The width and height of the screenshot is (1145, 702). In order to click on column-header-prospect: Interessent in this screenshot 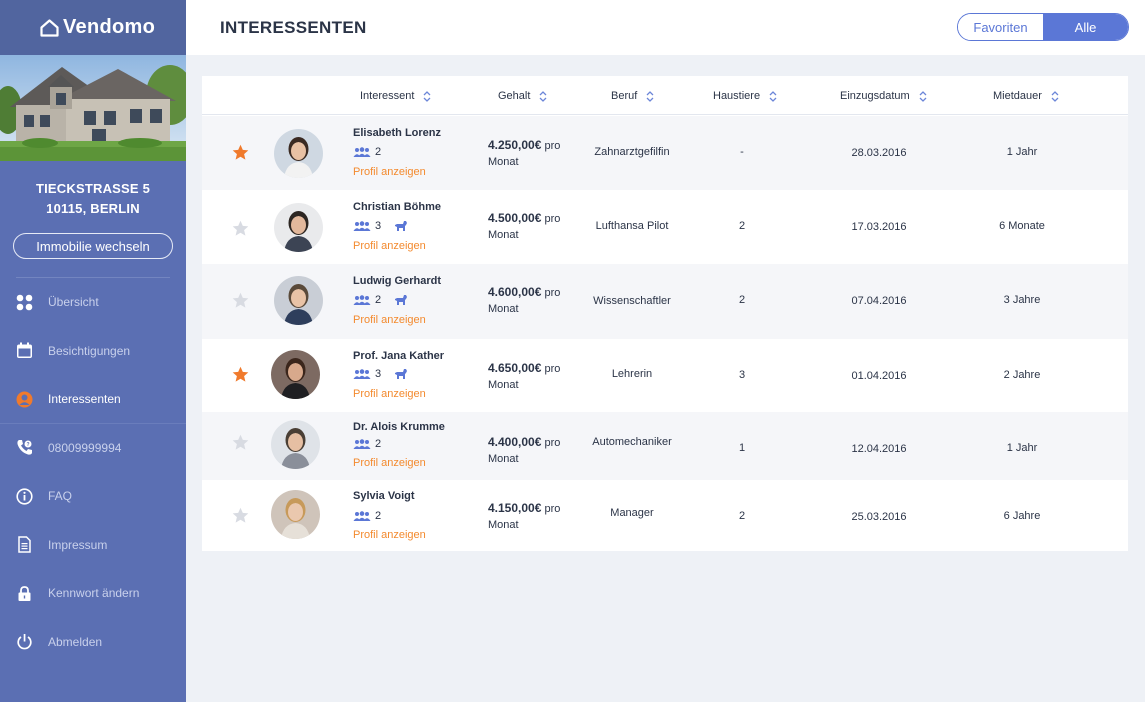, I will do `click(395, 96)`.